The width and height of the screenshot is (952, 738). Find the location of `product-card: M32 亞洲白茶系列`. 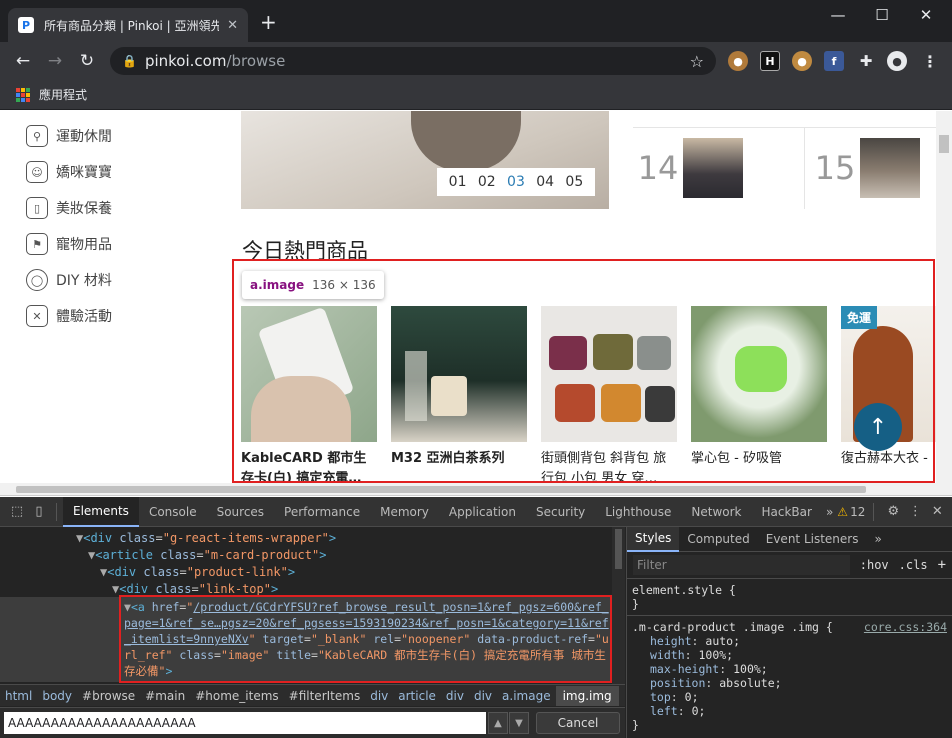

product-card: M32 亞洲白茶系列 is located at coordinates (459, 394).